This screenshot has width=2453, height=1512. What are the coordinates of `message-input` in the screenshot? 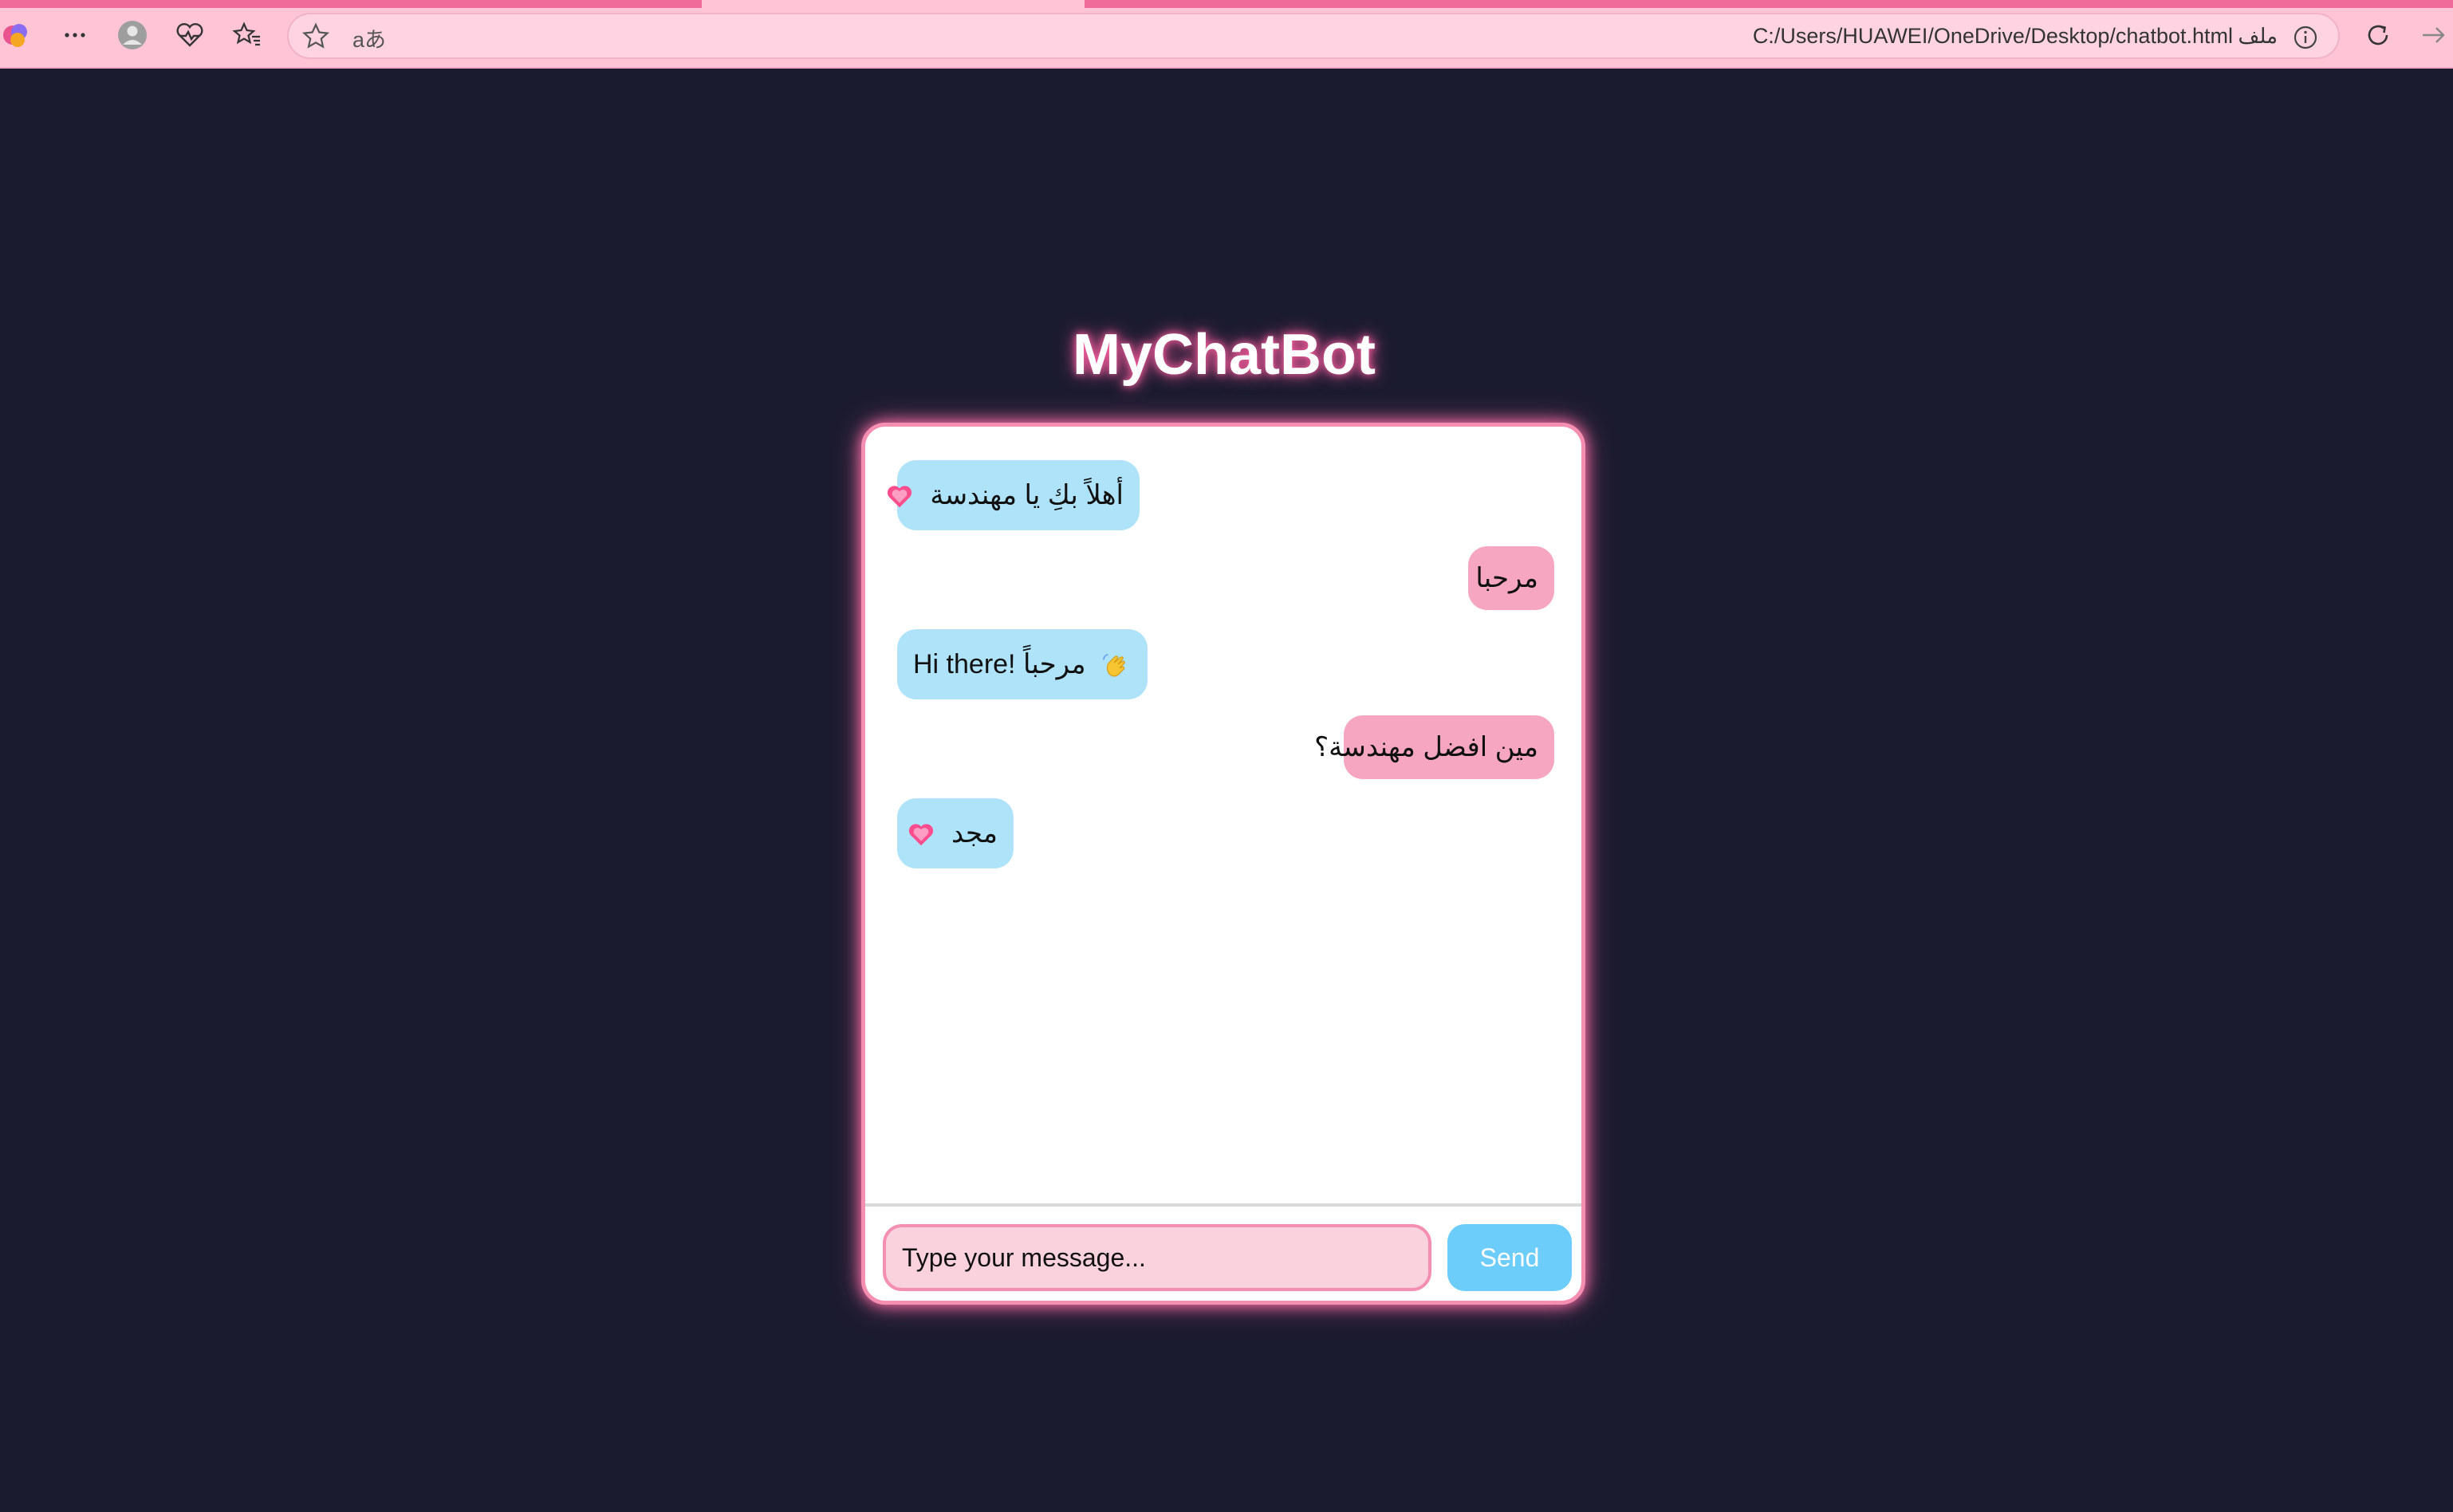 It's located at (1157, 1257).